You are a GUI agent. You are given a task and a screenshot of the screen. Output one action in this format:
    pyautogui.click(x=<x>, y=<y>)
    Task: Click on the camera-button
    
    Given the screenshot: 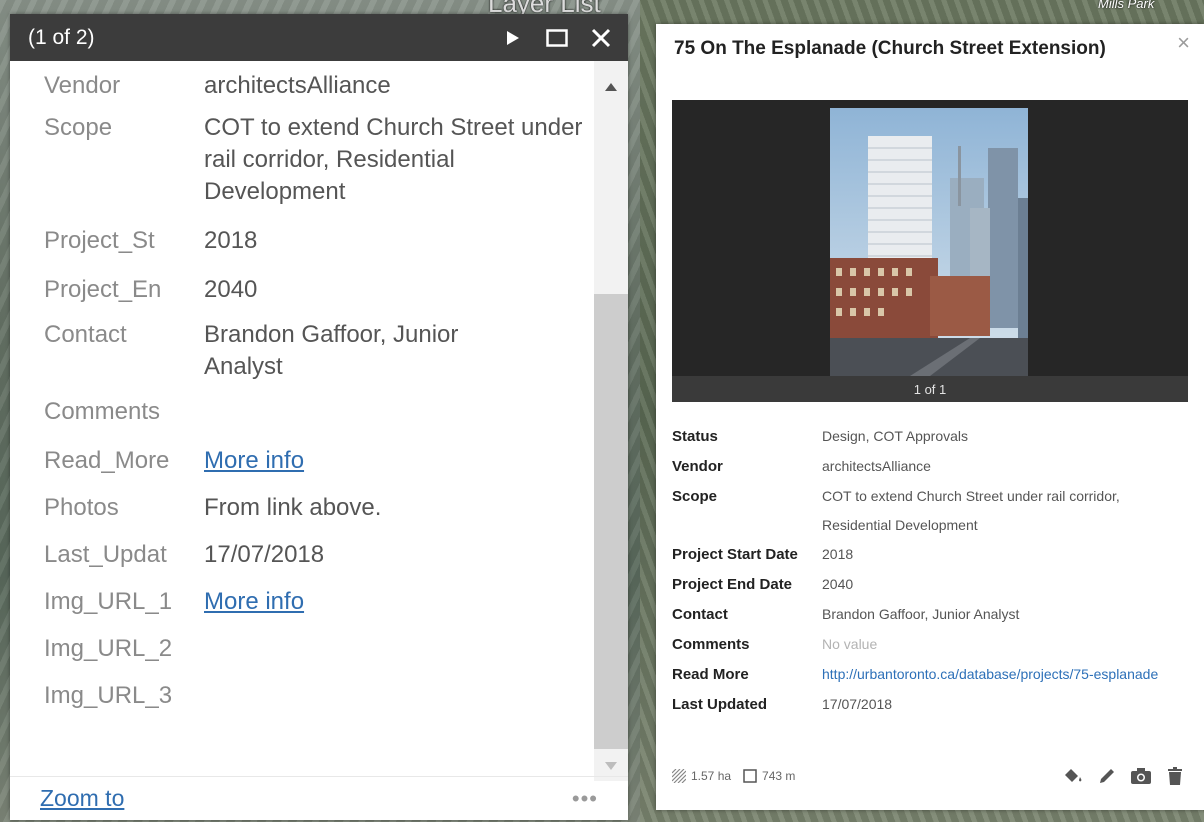 What is the action you would take?
    pyautogui.click(x=1141, y=776)
    